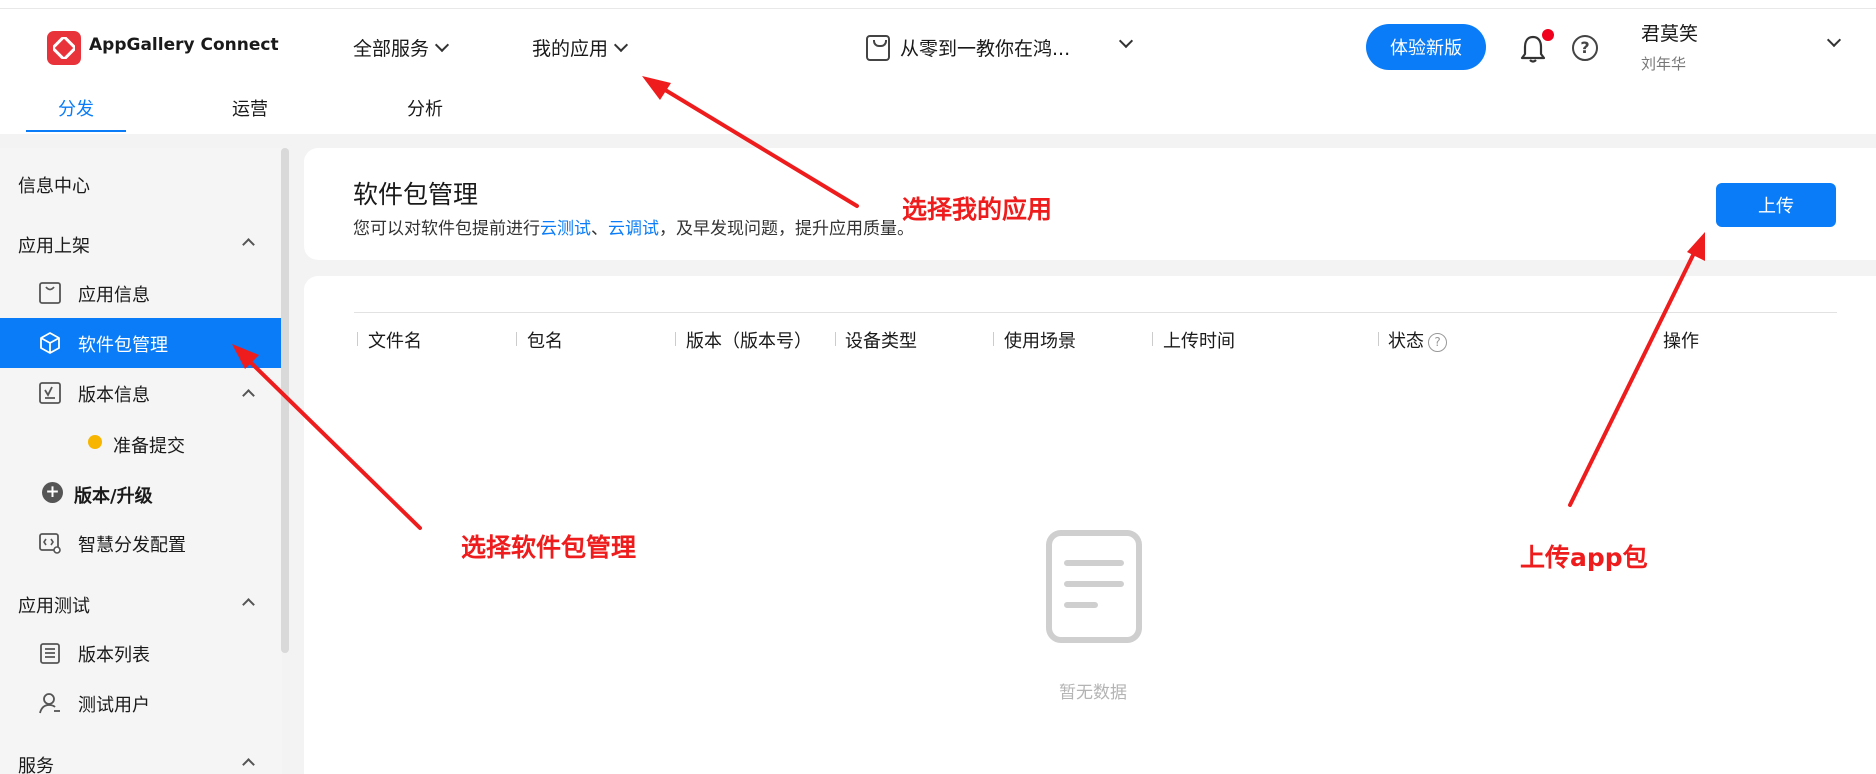 The image size is (1876, 774). Describe the element at coordinates (114, 655) in the screenshot. I see `sidebar-item-label: 版本列表` at that location.